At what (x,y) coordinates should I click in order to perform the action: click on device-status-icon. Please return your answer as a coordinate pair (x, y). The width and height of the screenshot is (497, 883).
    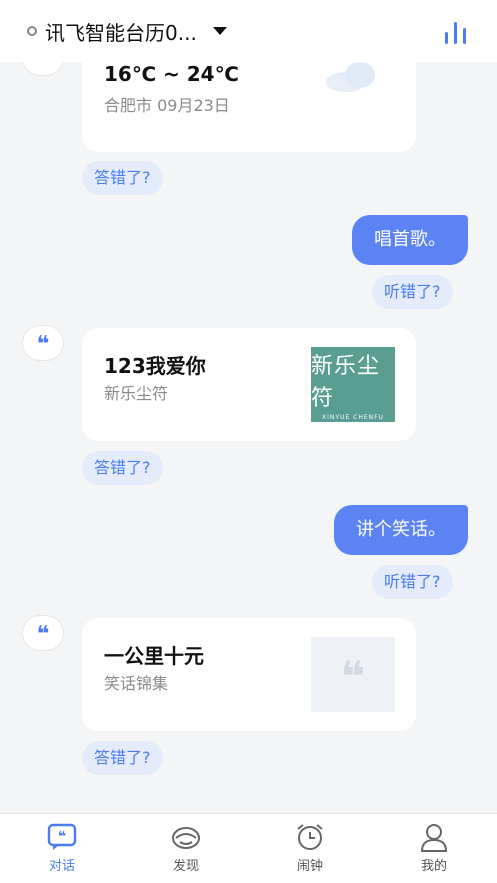
    Looking at the image, I should click on (32, 31).